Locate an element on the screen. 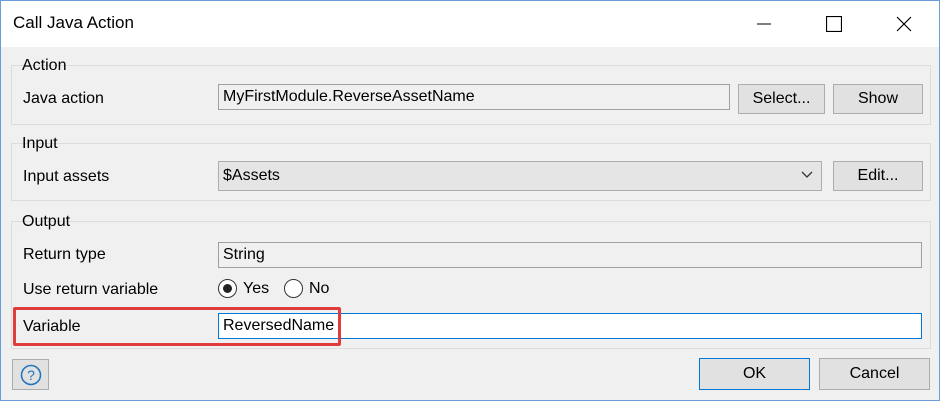 This screenshot has width=940, height=401. java-action-label: Java action is located at coordinates (63, 98).